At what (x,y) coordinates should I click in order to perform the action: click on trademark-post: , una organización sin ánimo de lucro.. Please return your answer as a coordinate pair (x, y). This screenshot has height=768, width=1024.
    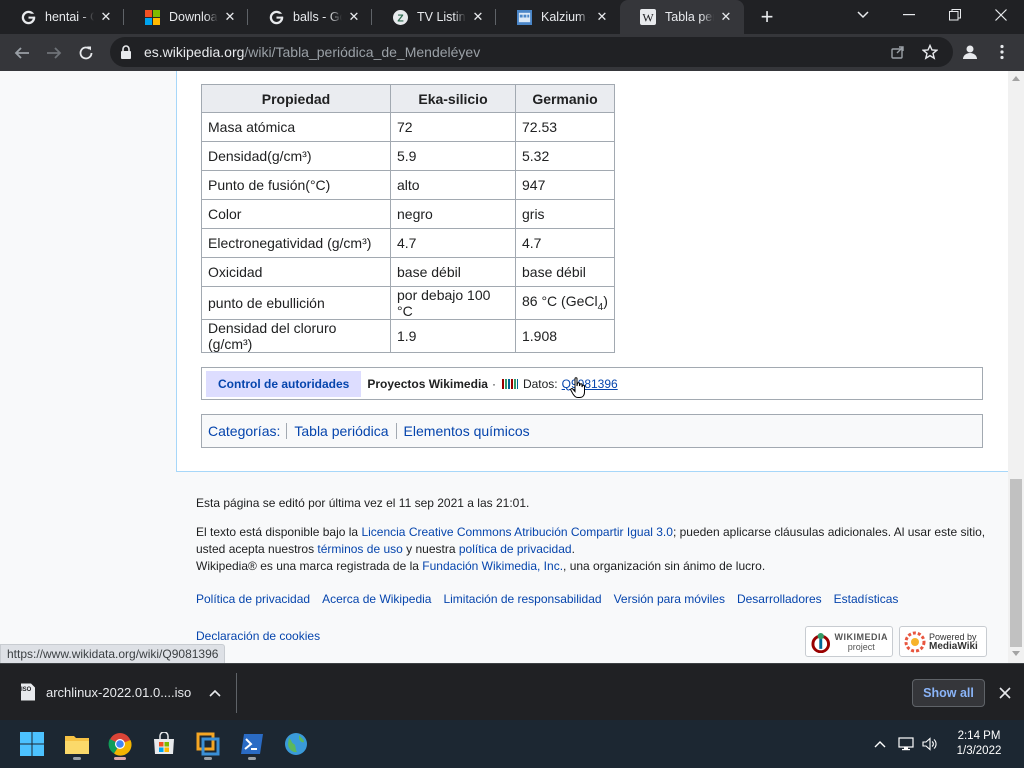
    Looking at the image, I should click on (664, 566).